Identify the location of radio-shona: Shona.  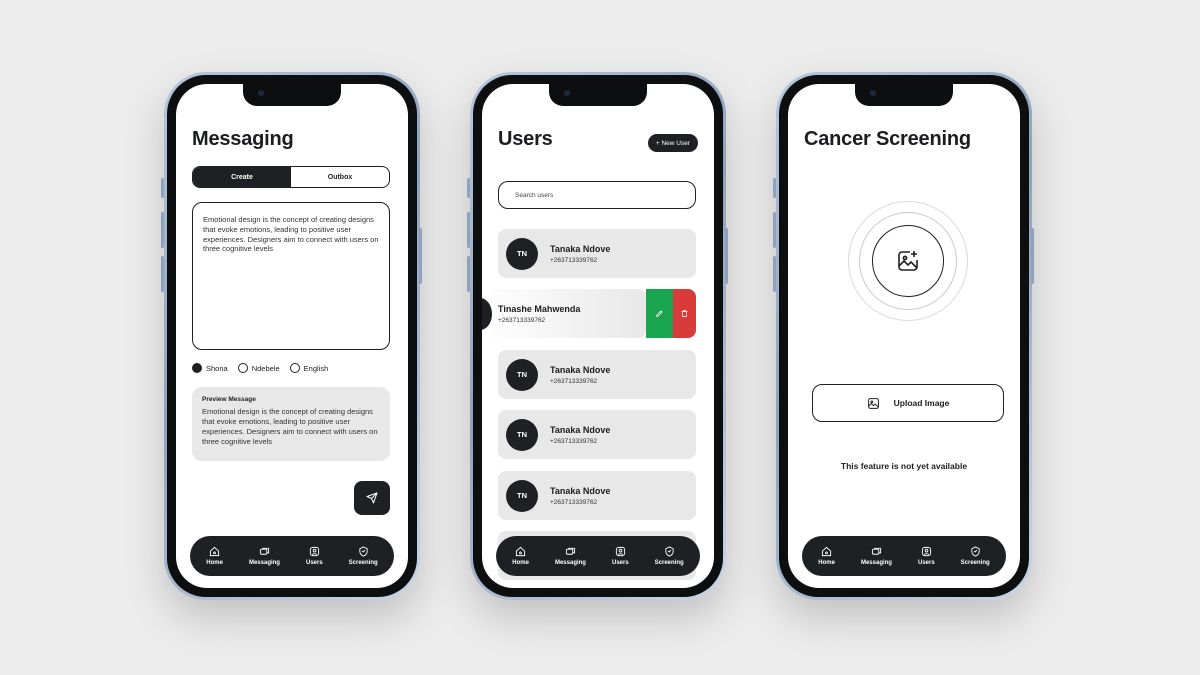
(210, 368).